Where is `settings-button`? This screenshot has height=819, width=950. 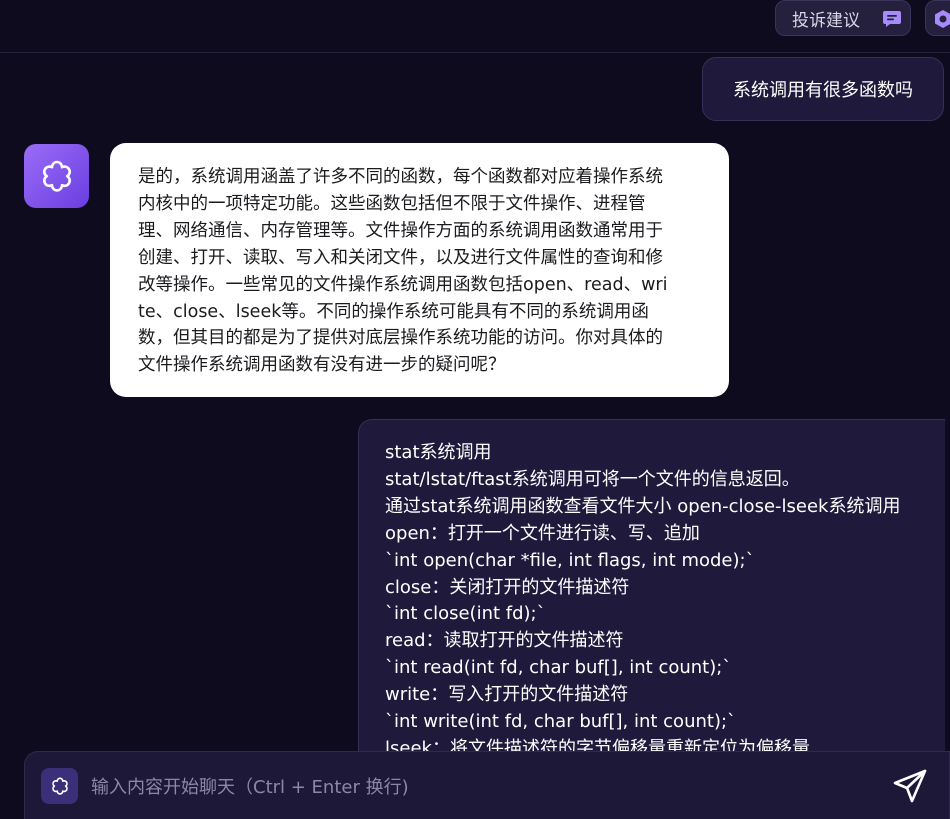
settings-button is located at coordinates (937, 18).